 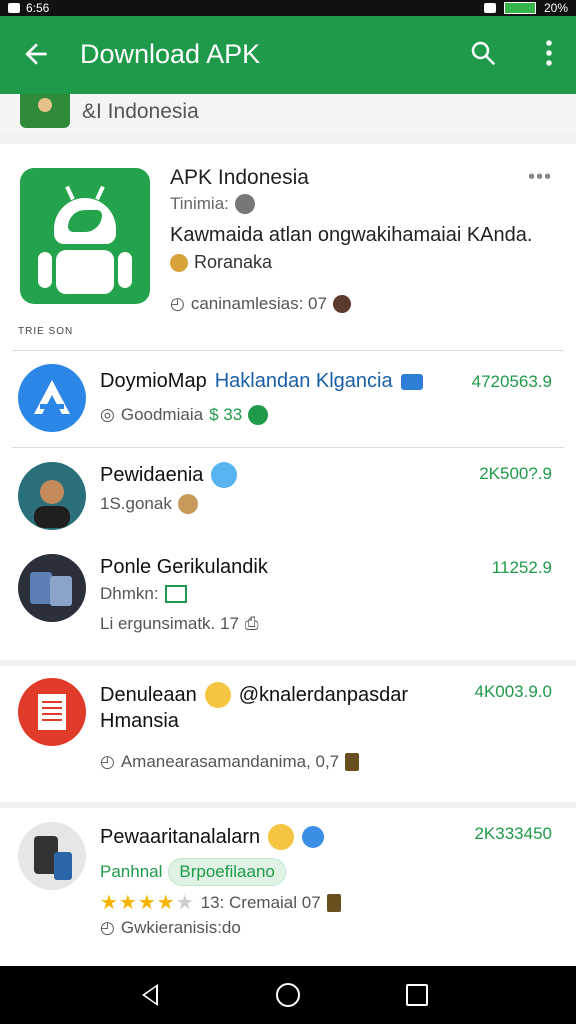 I want to click on caption-text: TRIE SON, so click(x=46, y=331).